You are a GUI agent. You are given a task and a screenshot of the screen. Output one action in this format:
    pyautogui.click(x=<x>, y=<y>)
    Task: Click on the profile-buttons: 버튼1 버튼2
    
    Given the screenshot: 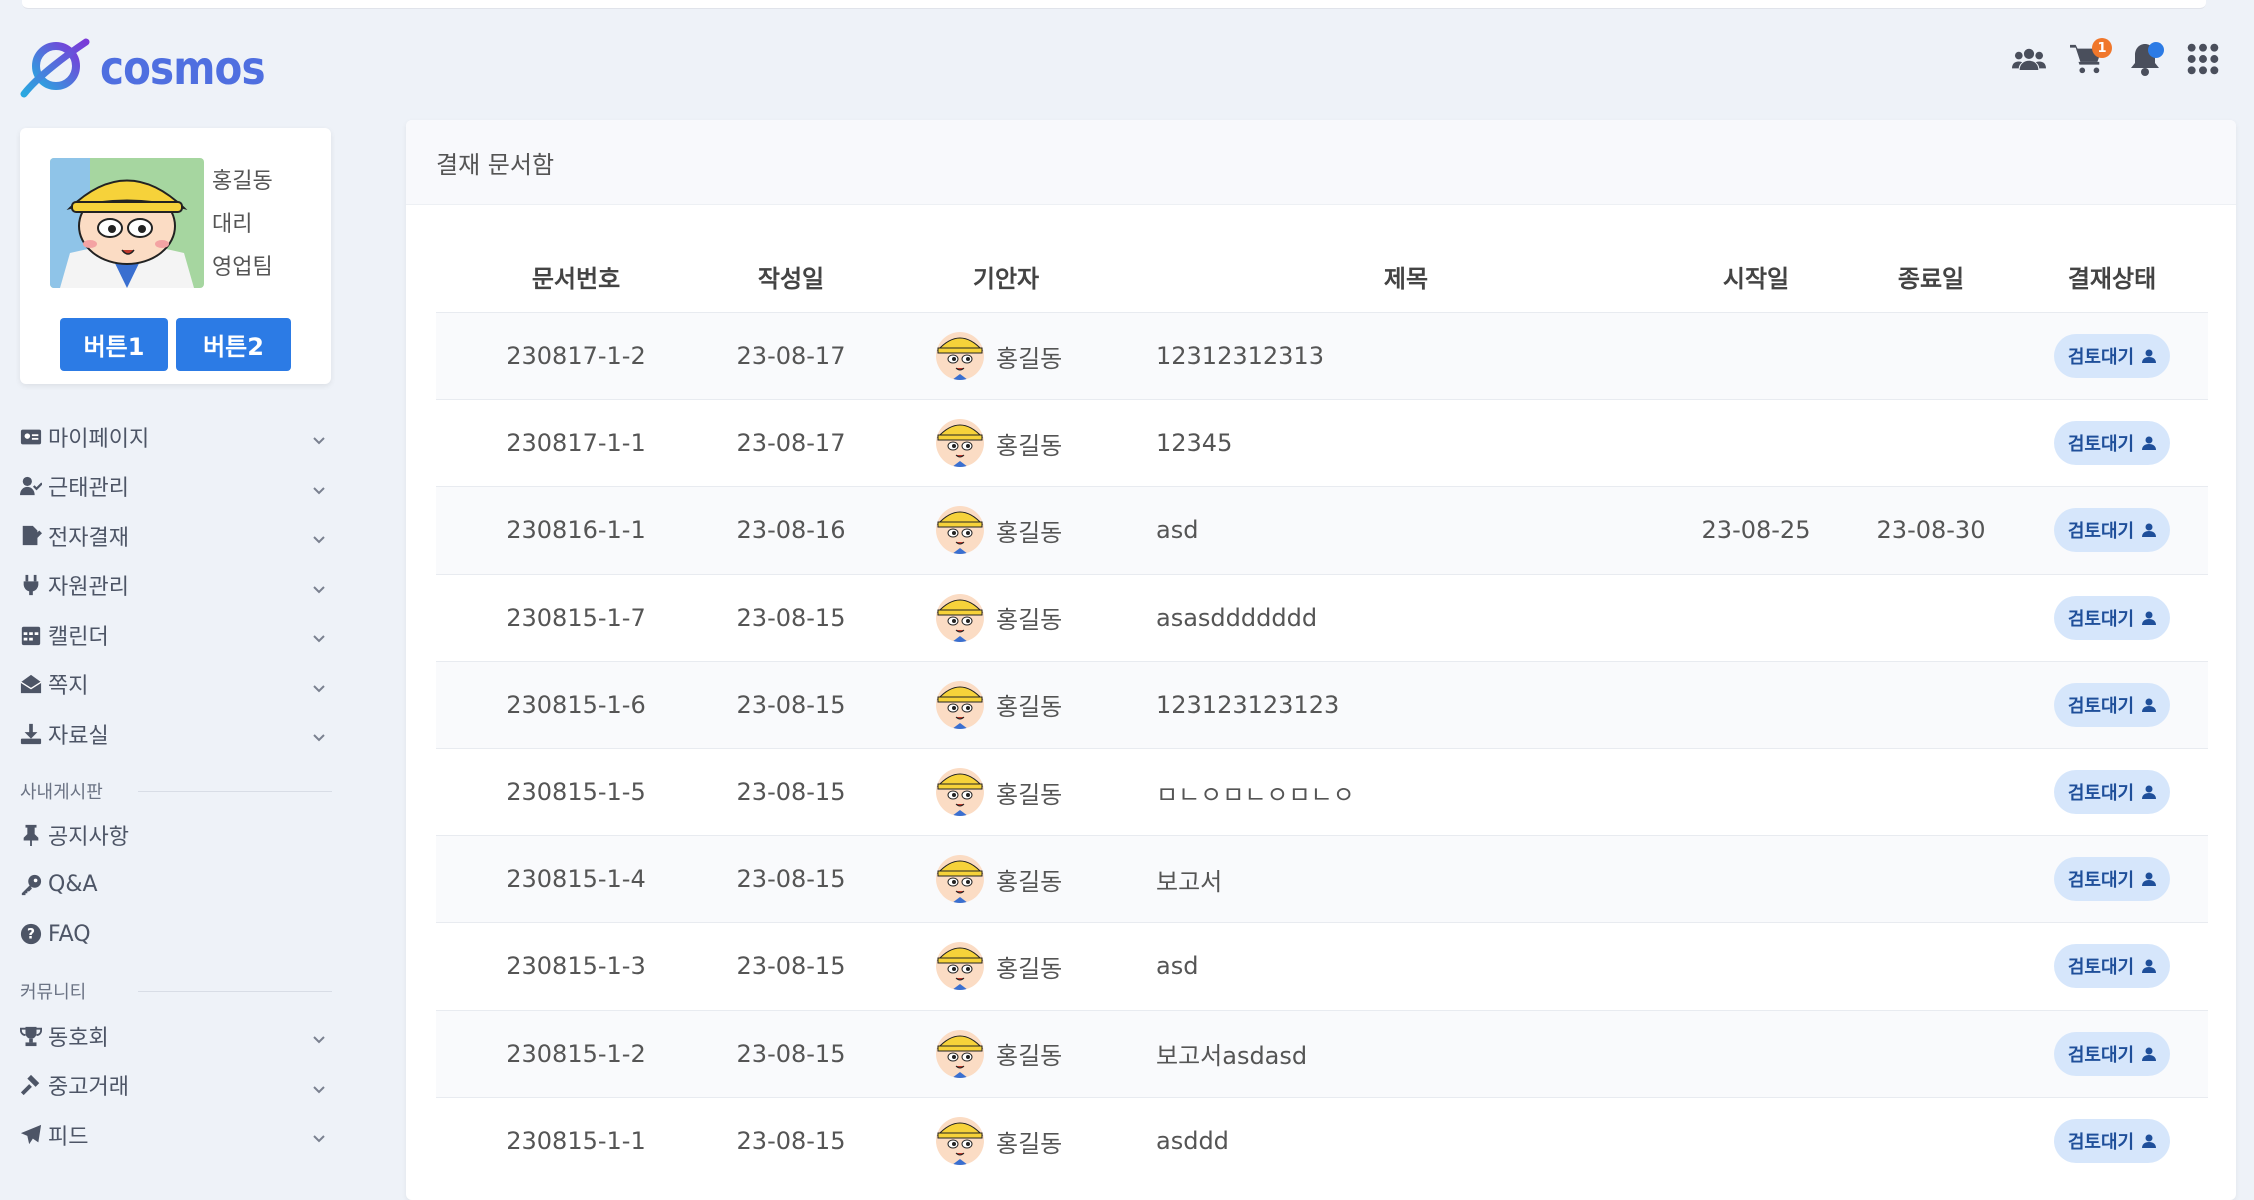 What is the action you would take?
    pyautogui.click(x=175, y=344)
    